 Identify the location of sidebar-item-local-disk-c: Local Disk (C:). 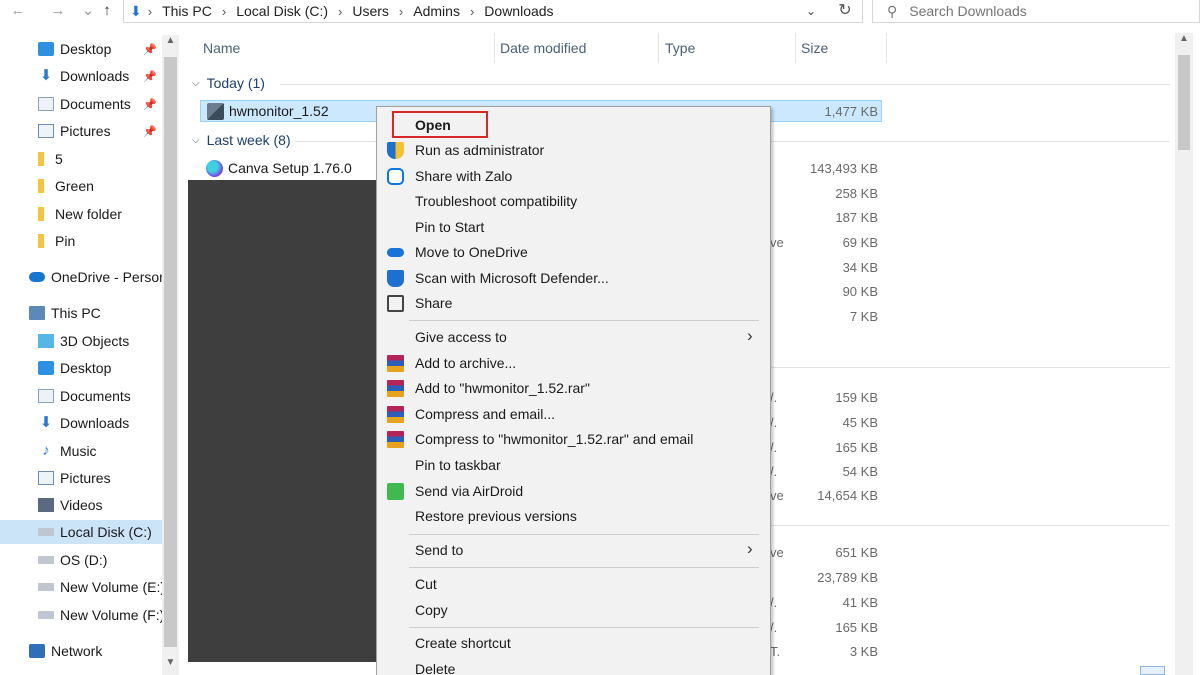
(81, 532).